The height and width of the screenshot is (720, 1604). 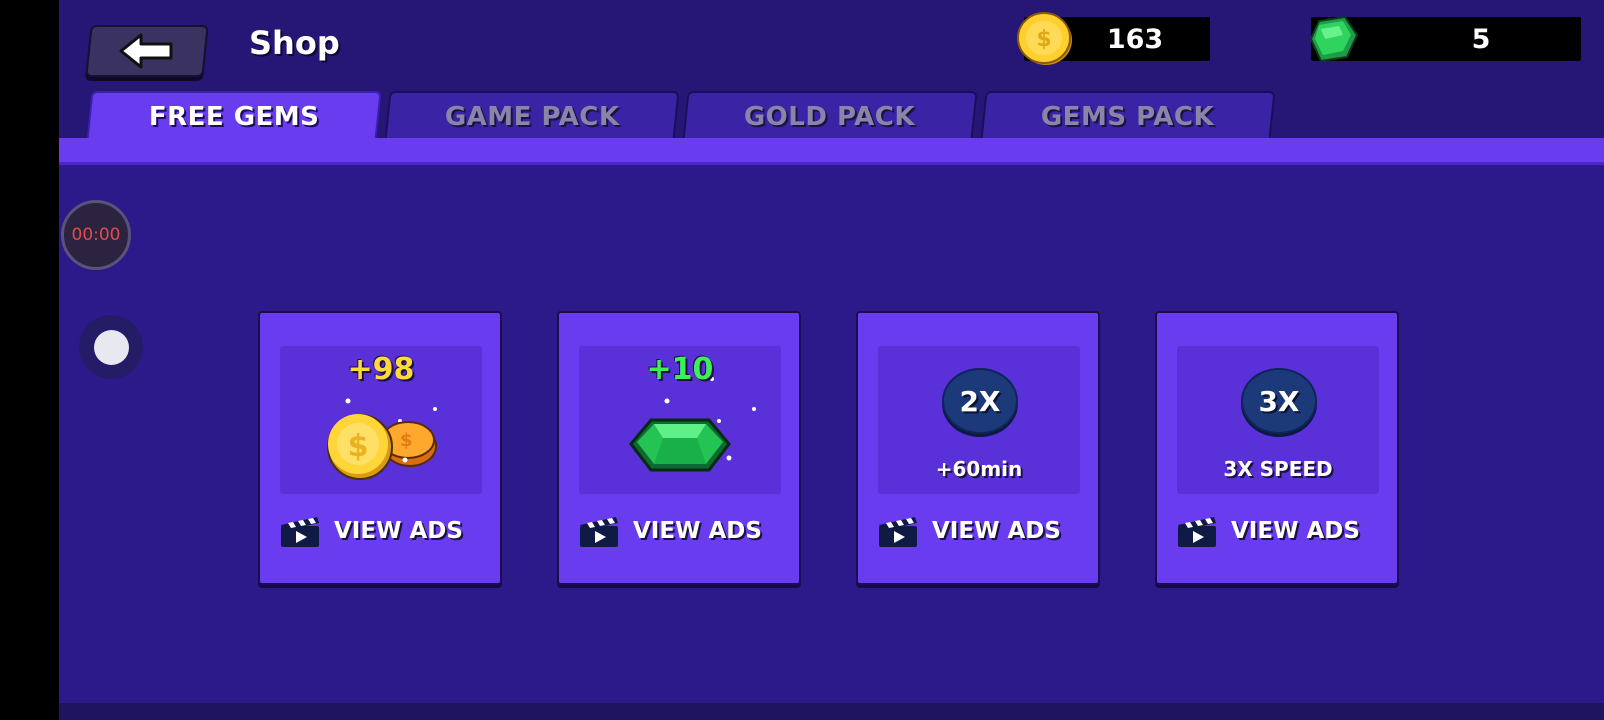 I want to click on tab-label: GAME PACK, so click(x=532, y=116).